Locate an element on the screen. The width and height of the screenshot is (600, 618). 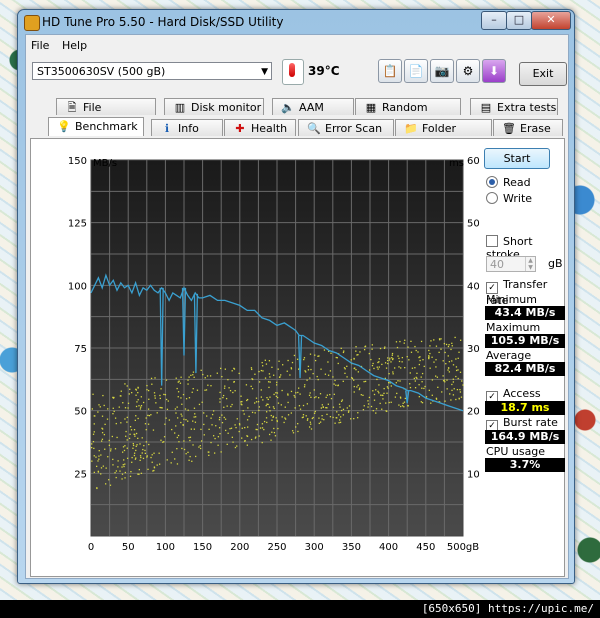
tab-file-benchmark: 🗎File Benchmark is located at coordinates (106, 114).